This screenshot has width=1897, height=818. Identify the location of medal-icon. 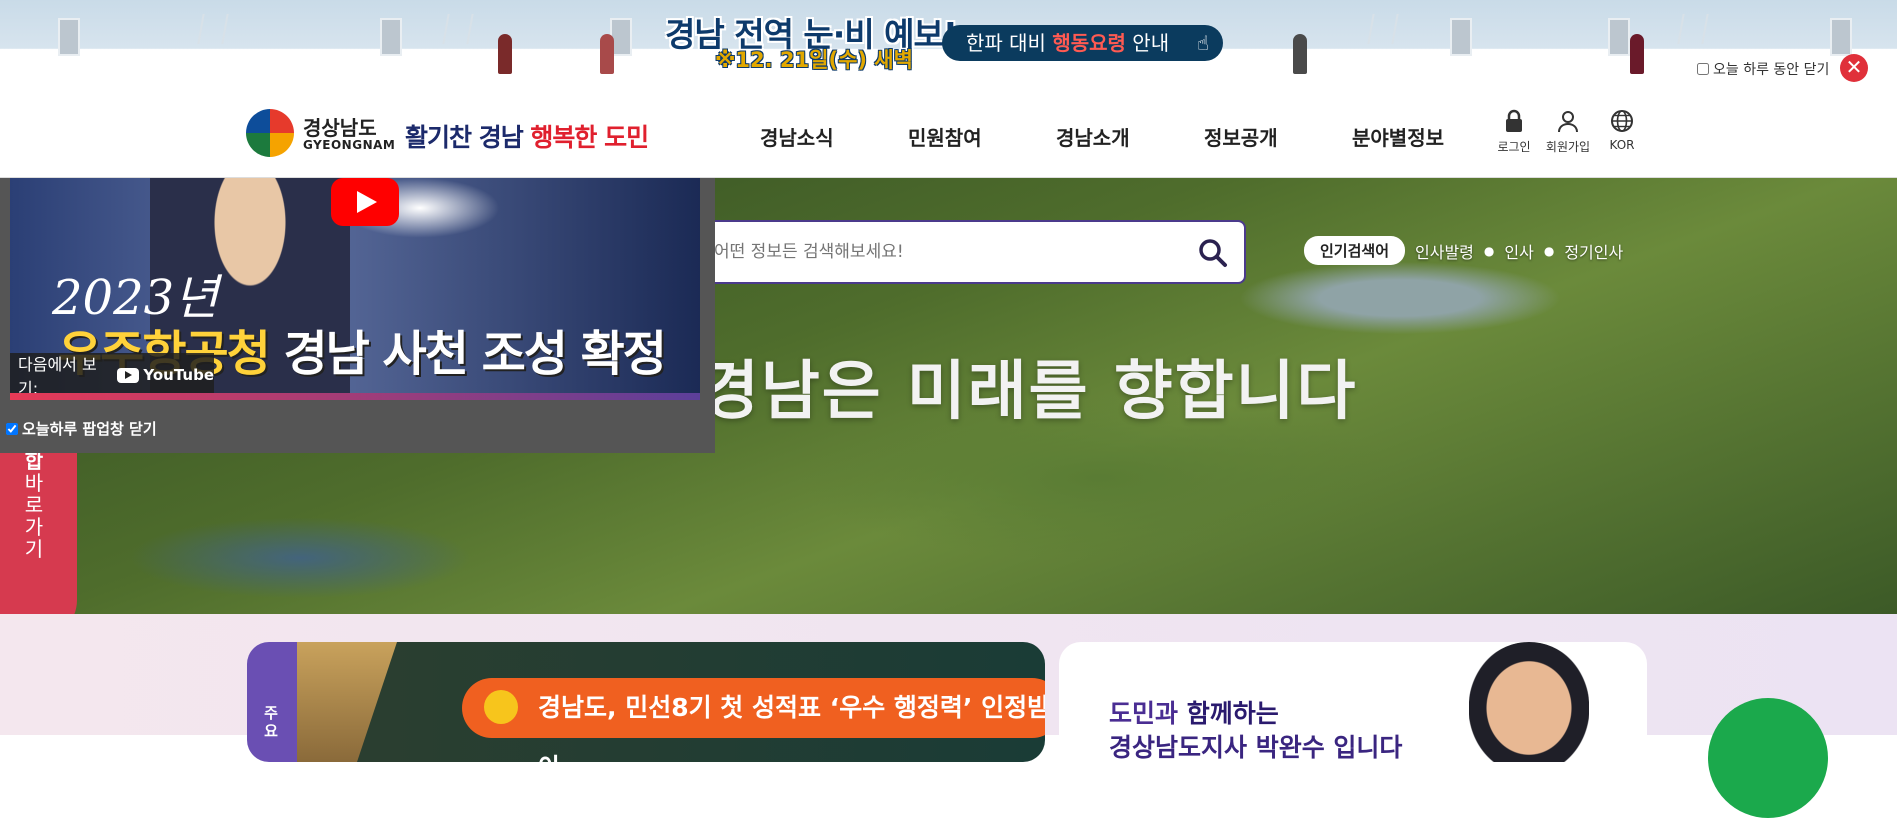
(501, 707).